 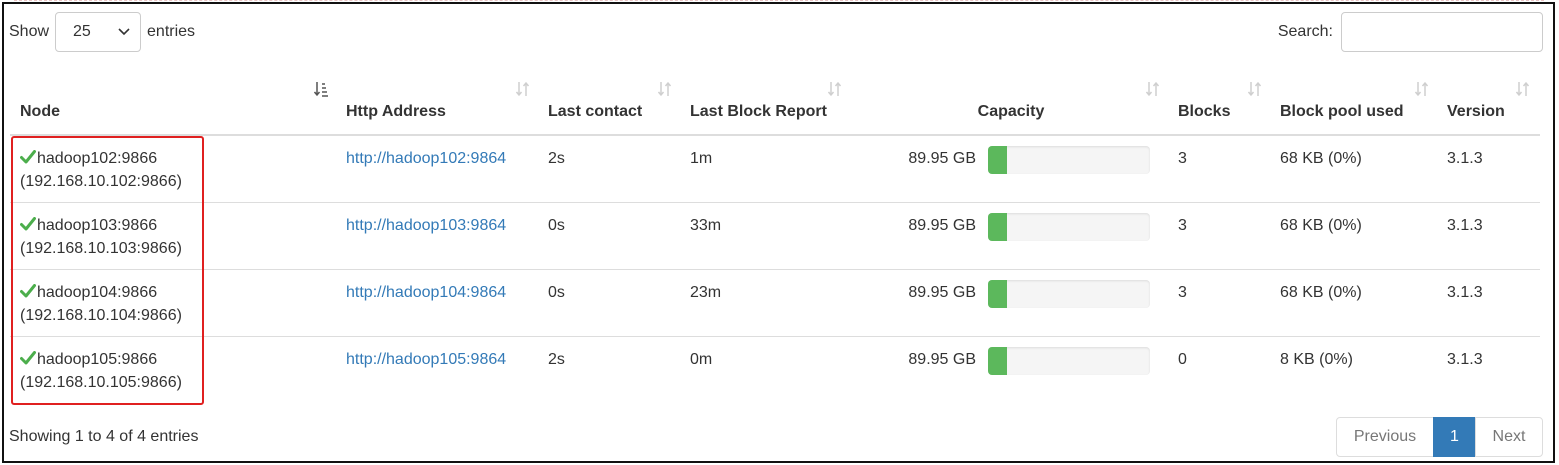 I want to click on sort-asc-icon, so click(x=321, y=89).